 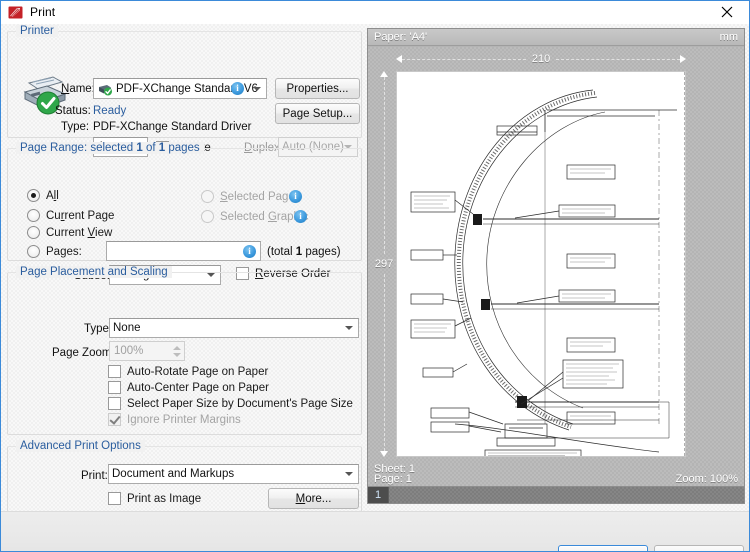 I want to click on print-as-image-label: Print as Image, so click(x=164, y=498).